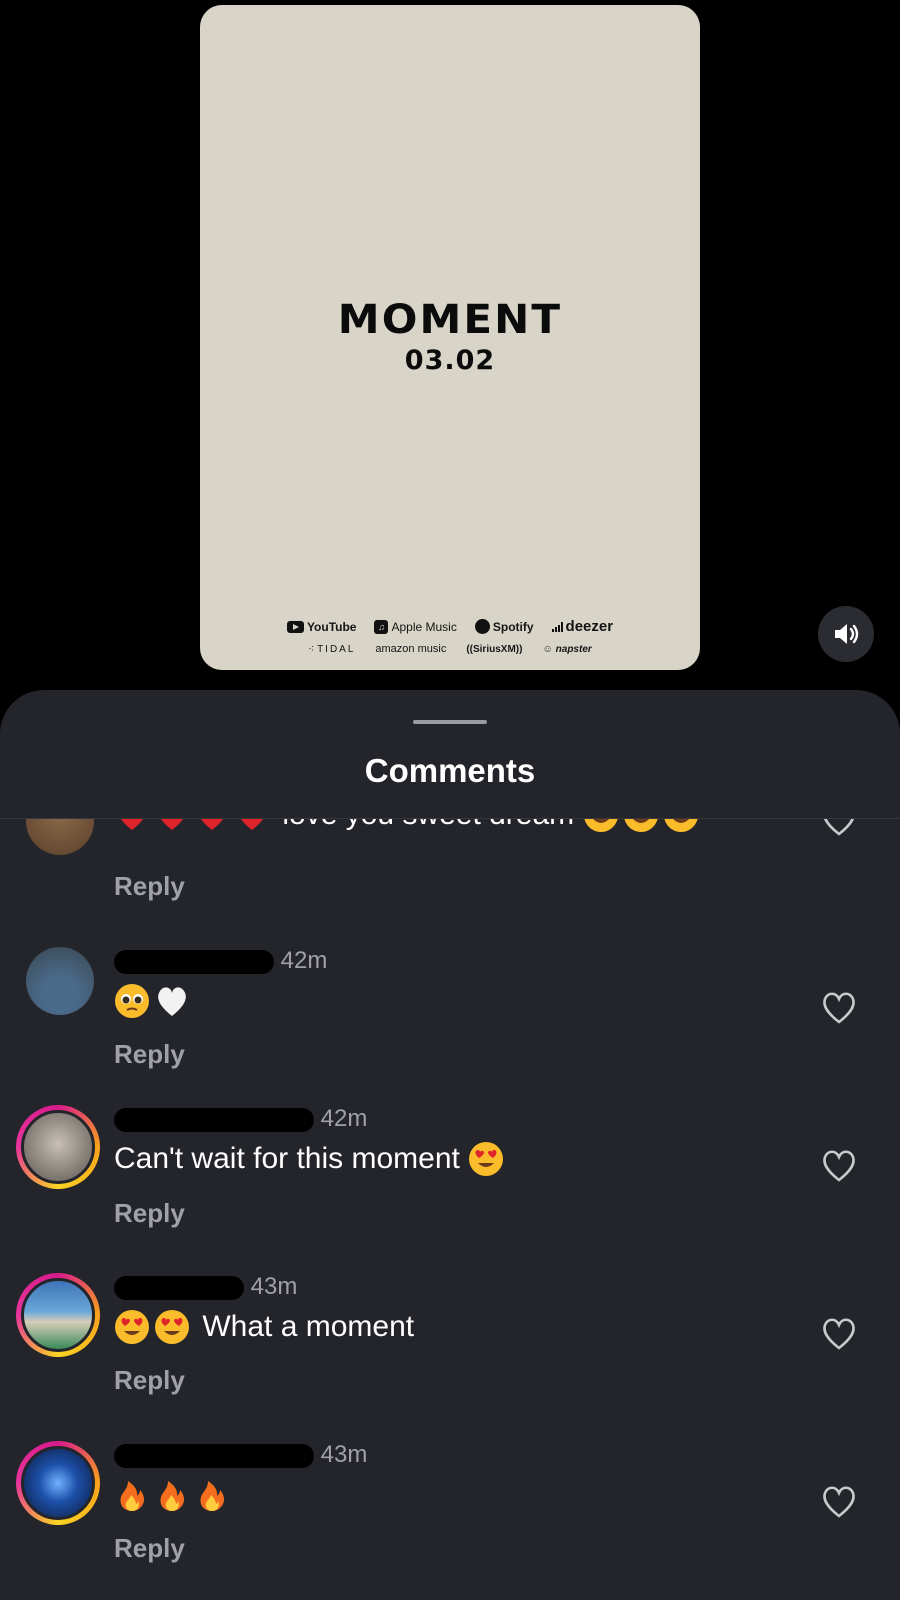  Describe the element at coordinates (450, 360) in the screenshot. I see `poster-date: 03.02` at that location.